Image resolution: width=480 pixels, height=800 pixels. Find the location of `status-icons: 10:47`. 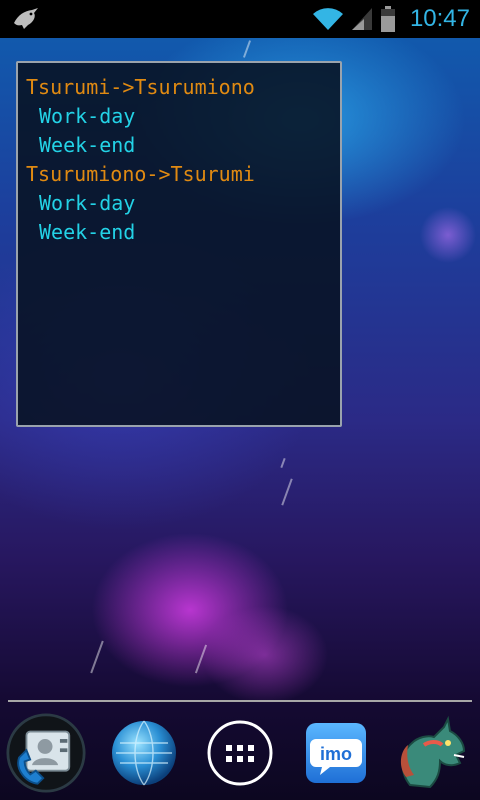

status-icons: 10:47 is located at coordinates (391, 19).